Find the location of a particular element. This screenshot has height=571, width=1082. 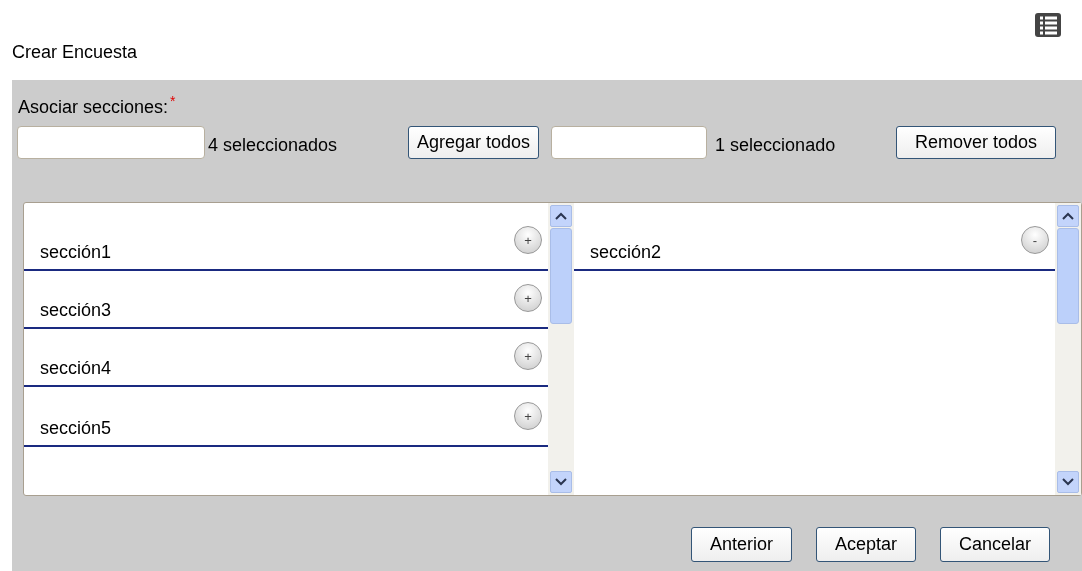

selection-count: 1 seleccionado is located at coordinates (776, 145).